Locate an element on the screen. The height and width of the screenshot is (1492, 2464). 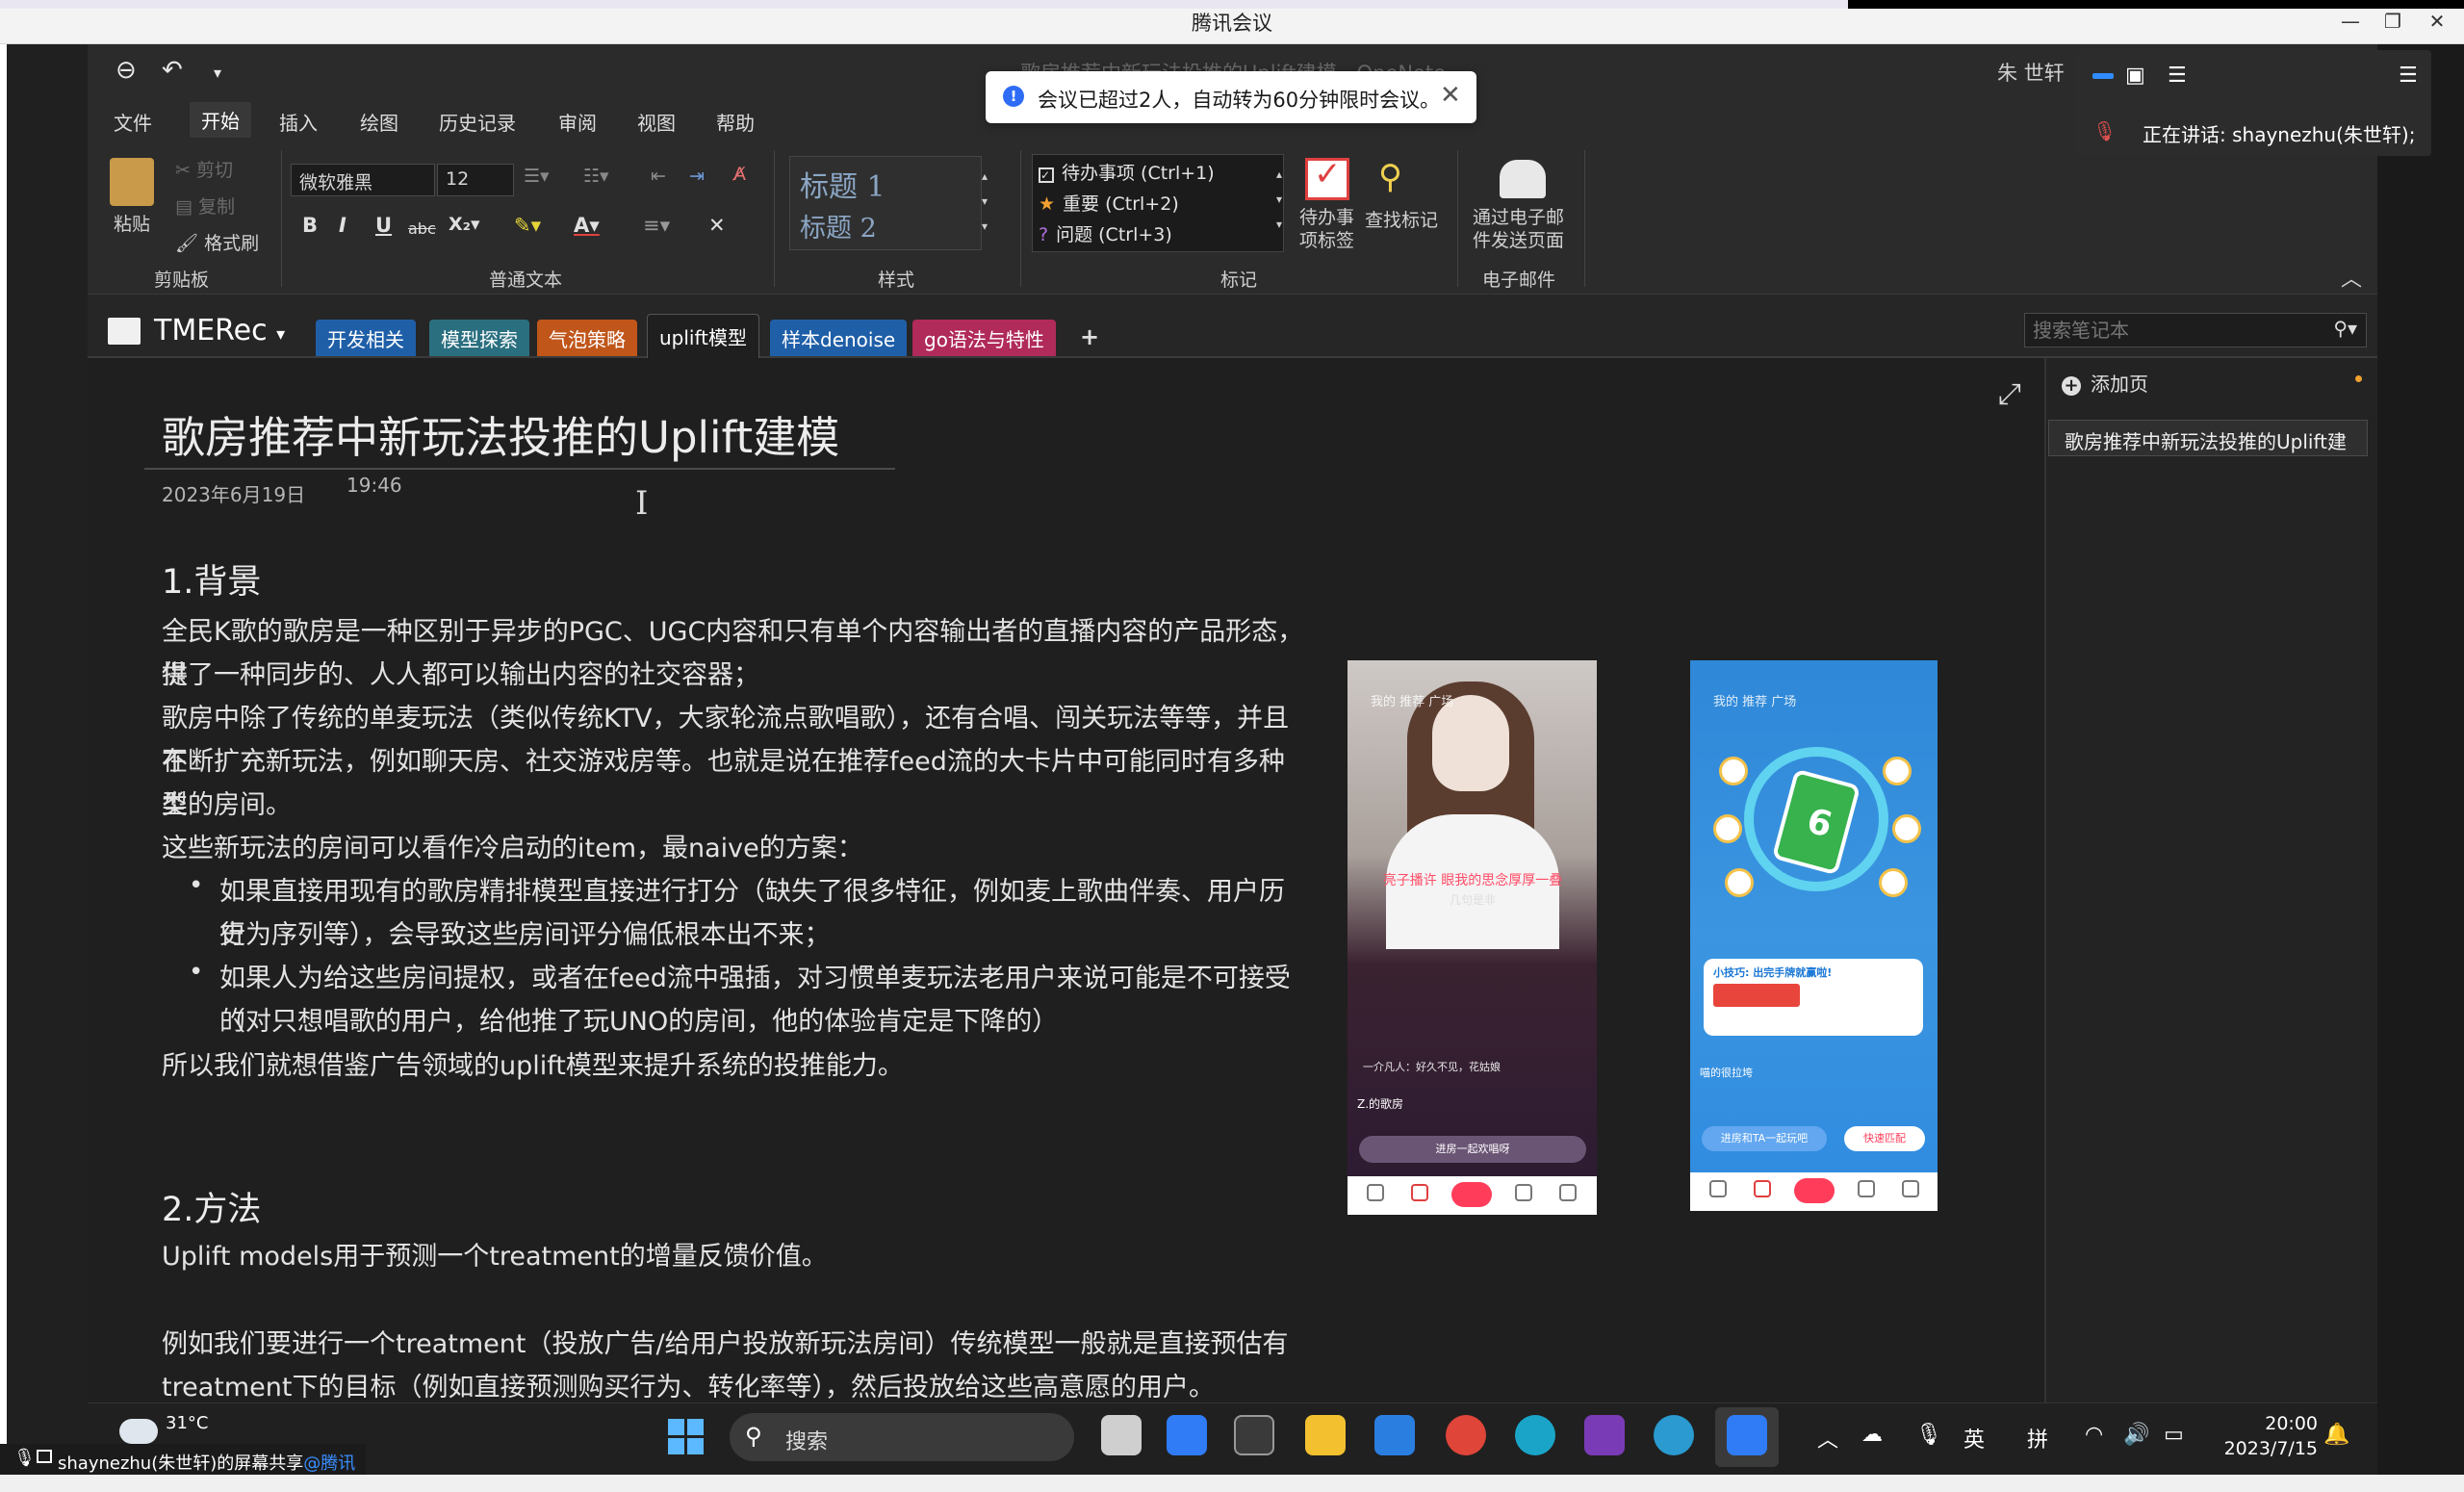
paragraph: 这些新玩法的房间可以看作冷启动的item，最naive的方案： is located at coordinates (734, 848).